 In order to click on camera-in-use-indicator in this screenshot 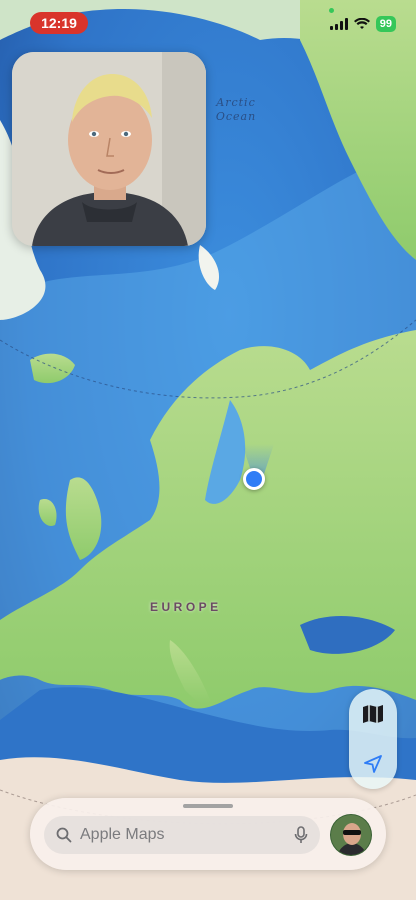, I will do `click(331, 10)`.